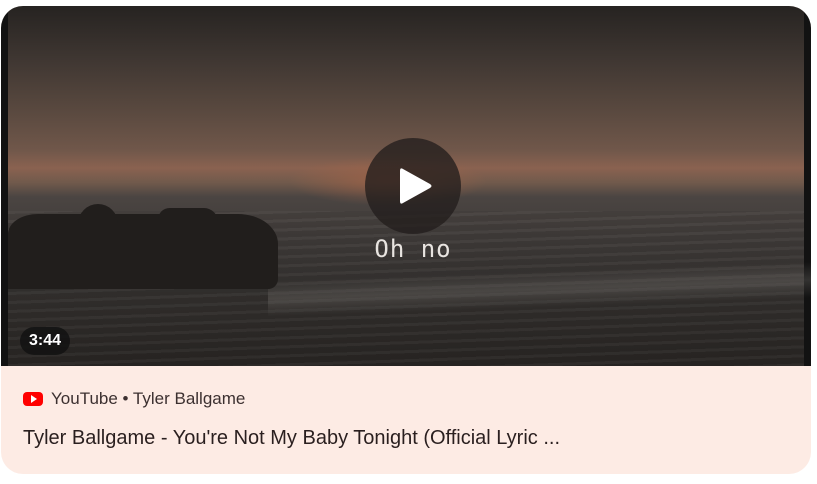  I want to click on duration-badge: 3:44, so click(45, 341).